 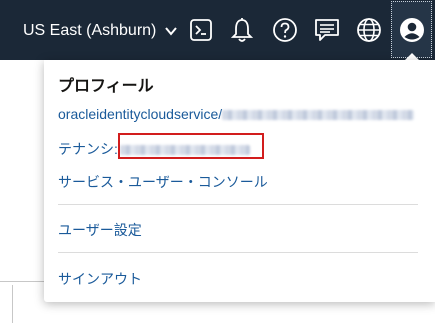 I want to click on chat-icon, so click(x=327, y=30).